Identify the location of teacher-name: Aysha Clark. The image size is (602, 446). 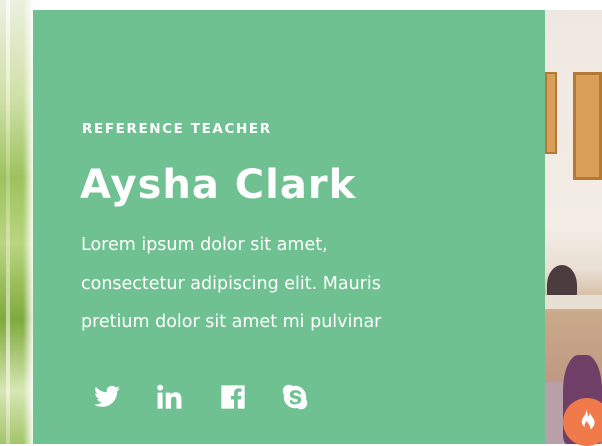
(218, 185).